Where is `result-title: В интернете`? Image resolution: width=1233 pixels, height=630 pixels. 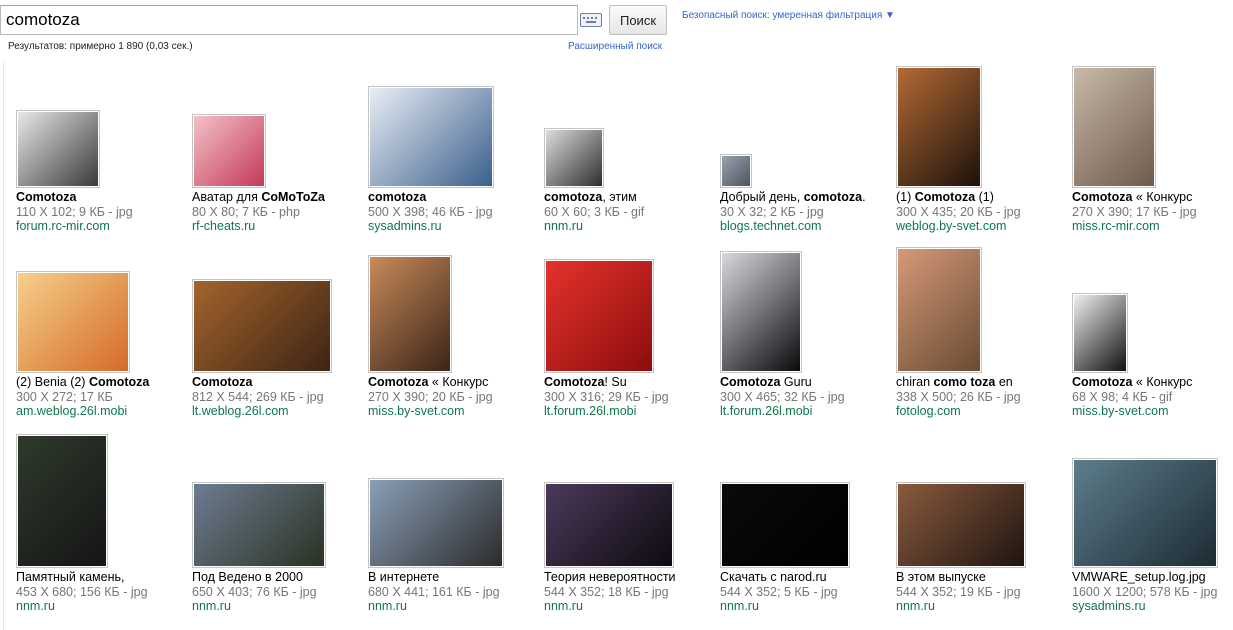 result-title: В интернете is located at coordinates (458, 577).